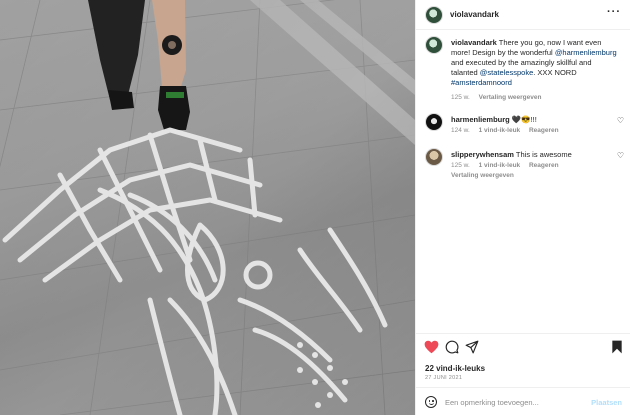 The image size is (630, 415). Describe the element at coordinates (434, 15) in the screenshot. I see `author-avatar` at that location.